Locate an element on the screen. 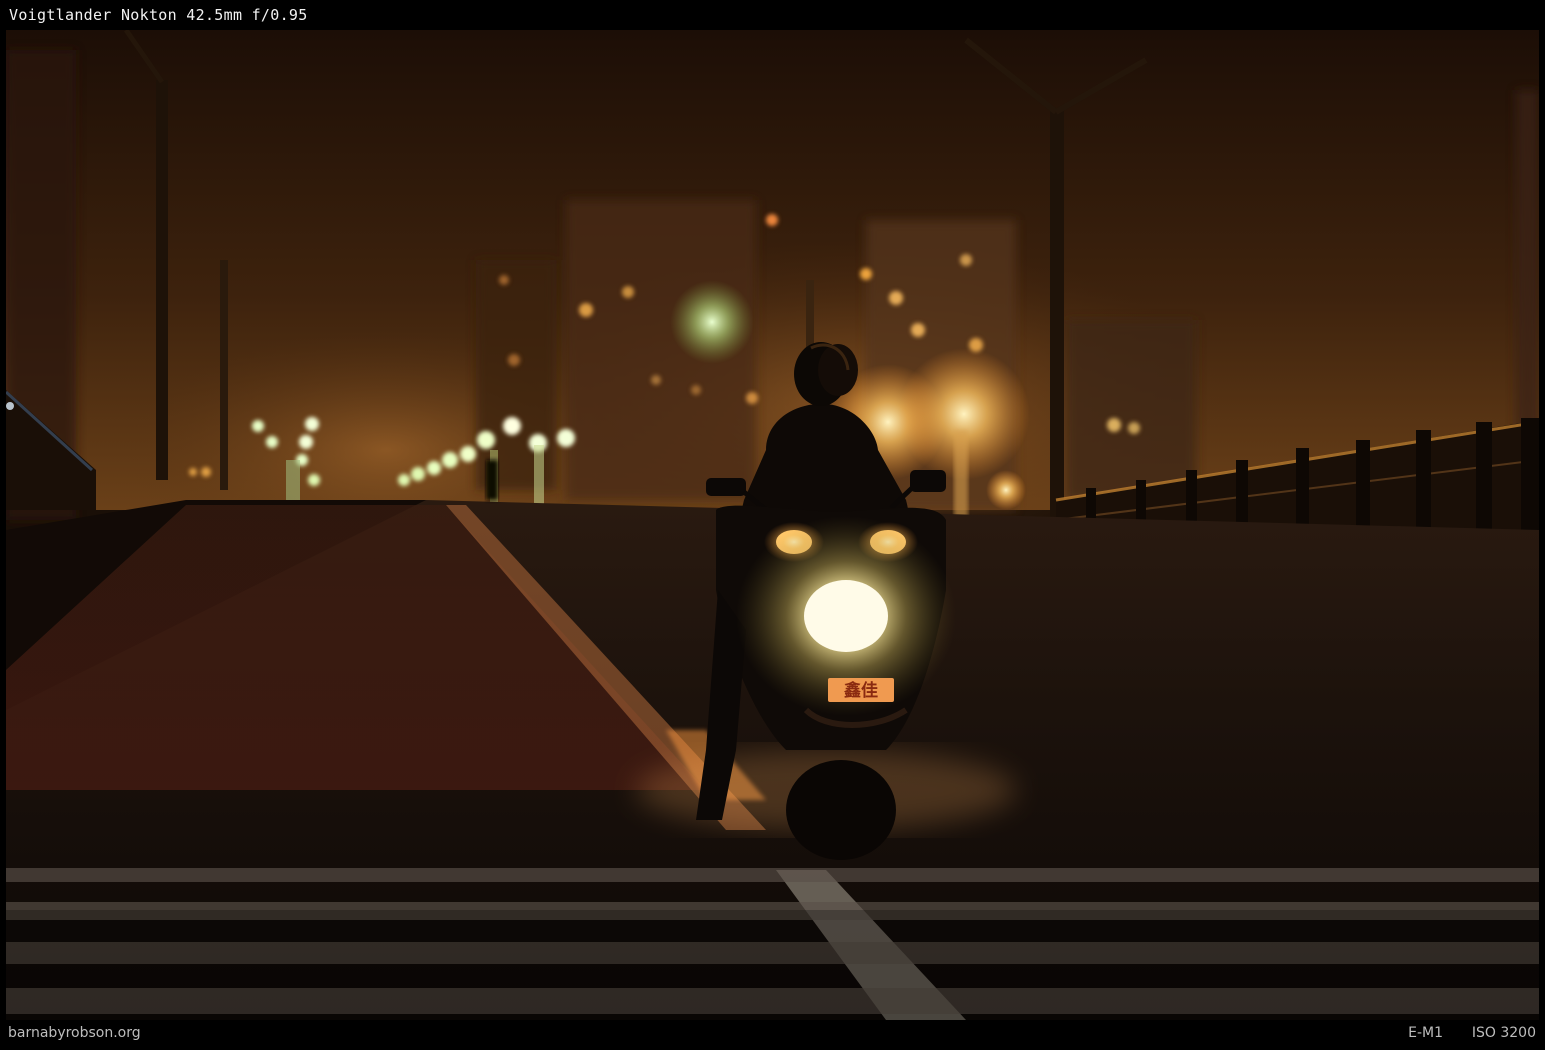 Image resolution: width=1545 pixels, height=1050 pixels. iso-value: ISO 3200 is located at coordinates (1503, 1033).